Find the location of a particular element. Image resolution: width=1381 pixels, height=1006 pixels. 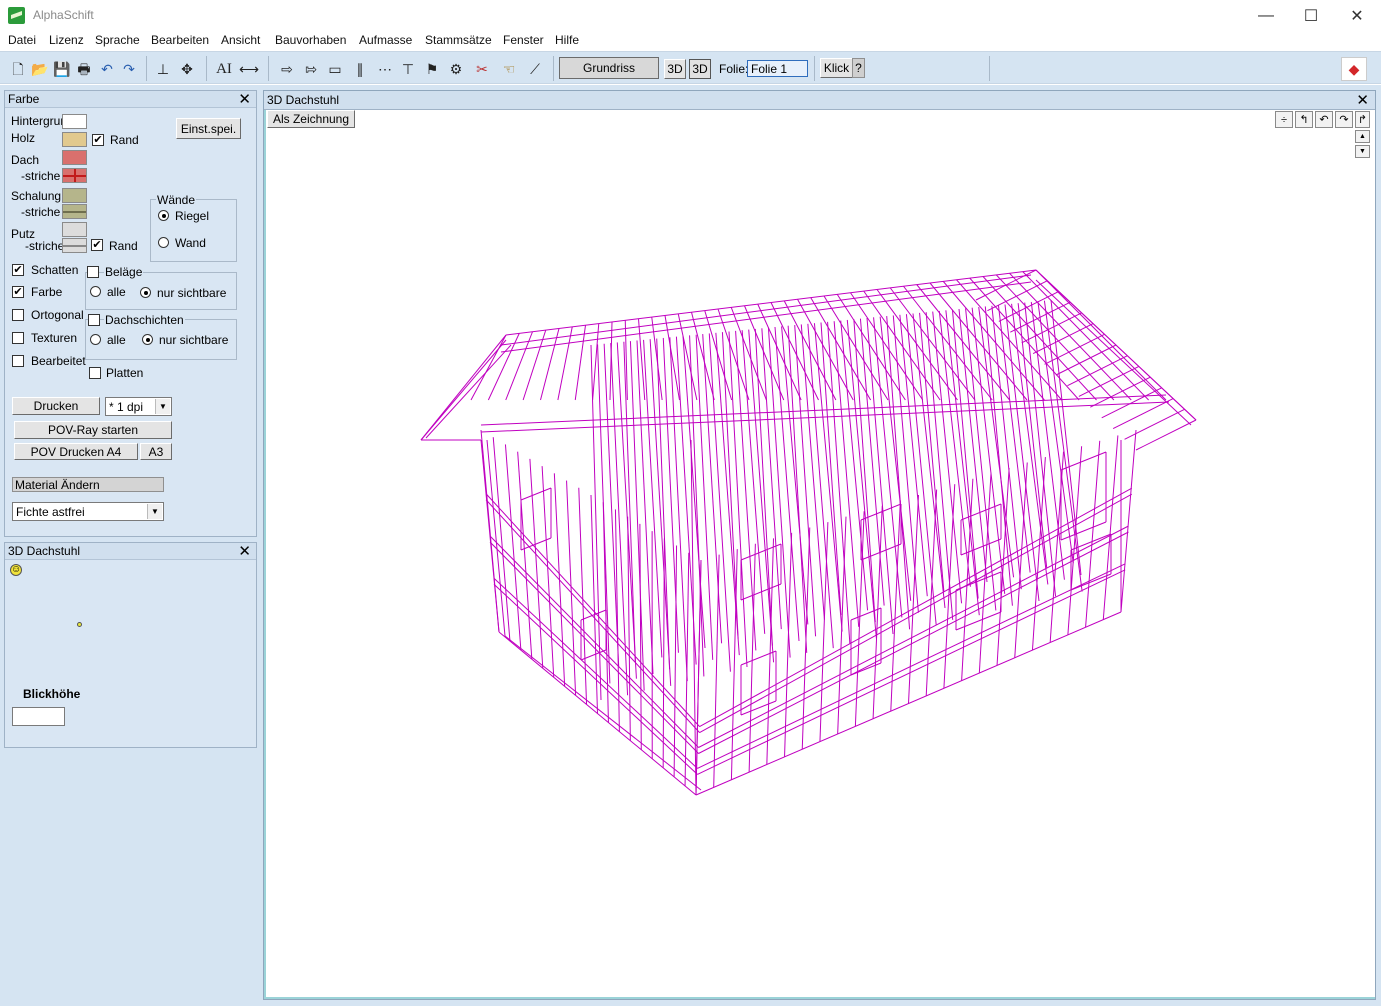

belaege-checkbox is located at coordinates (93, 272).